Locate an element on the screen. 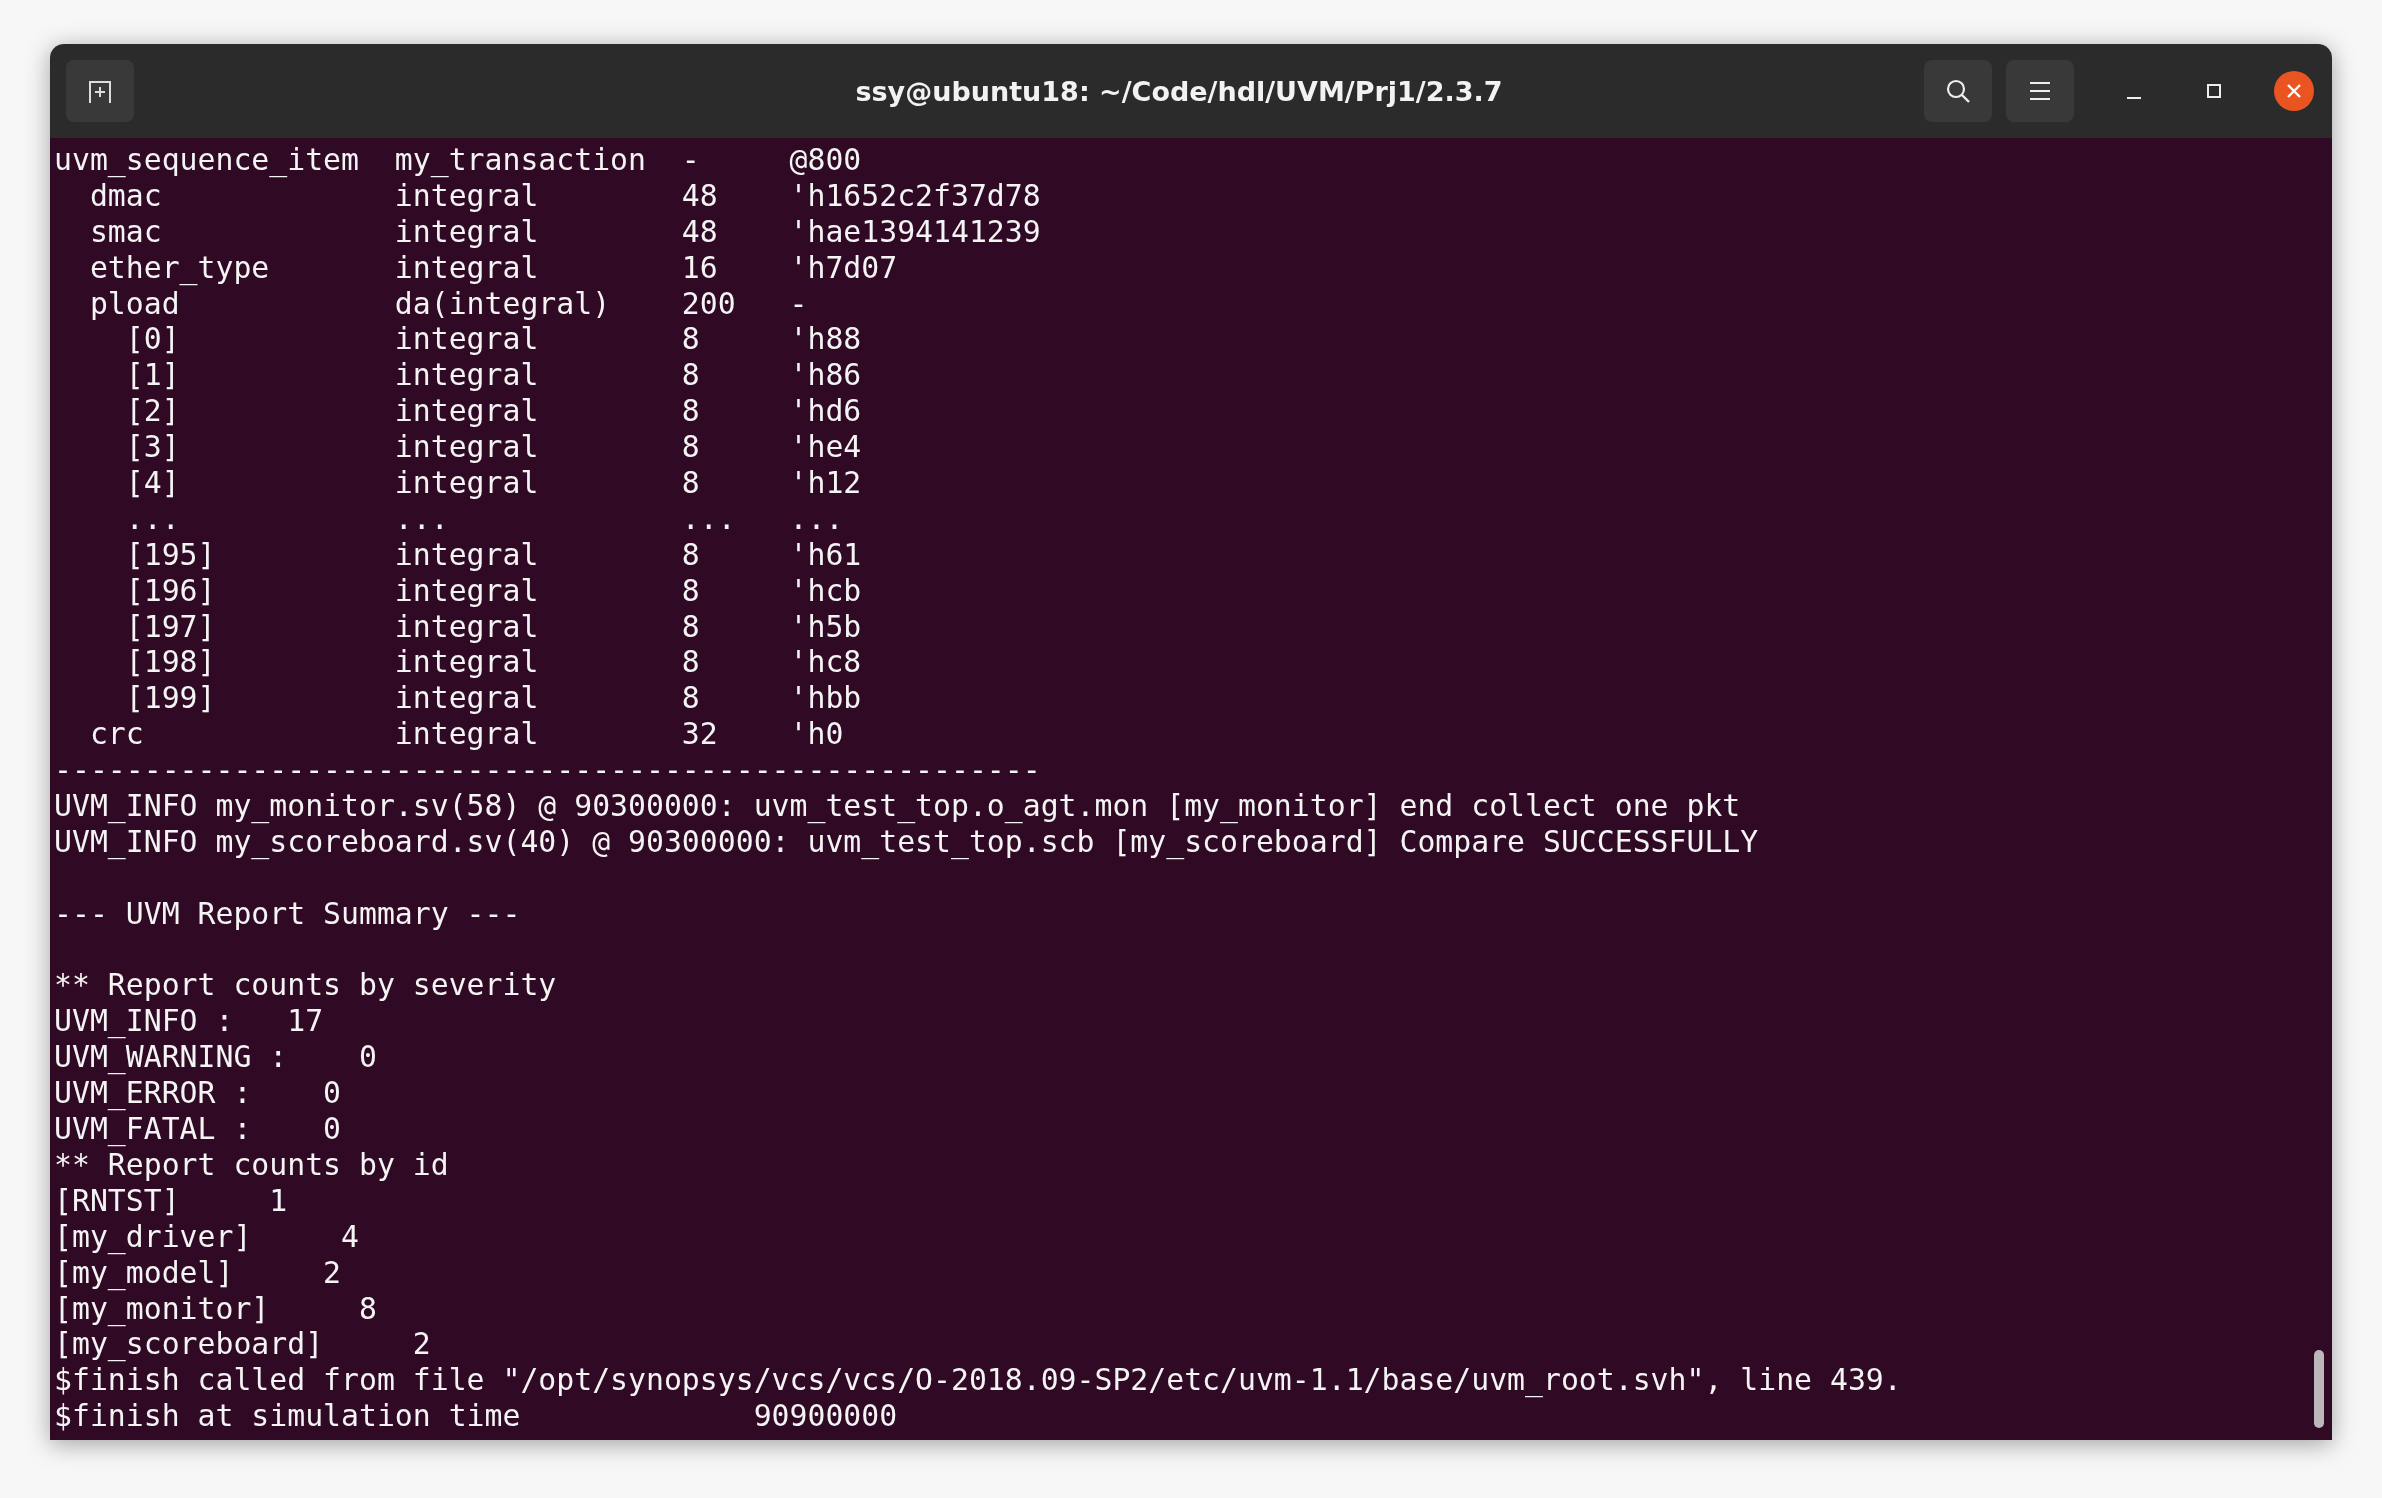 This screenshot has height=1498, width=2382. terminal-line: UVM_FATAL : 0 is located at coordinates (198, 1129).